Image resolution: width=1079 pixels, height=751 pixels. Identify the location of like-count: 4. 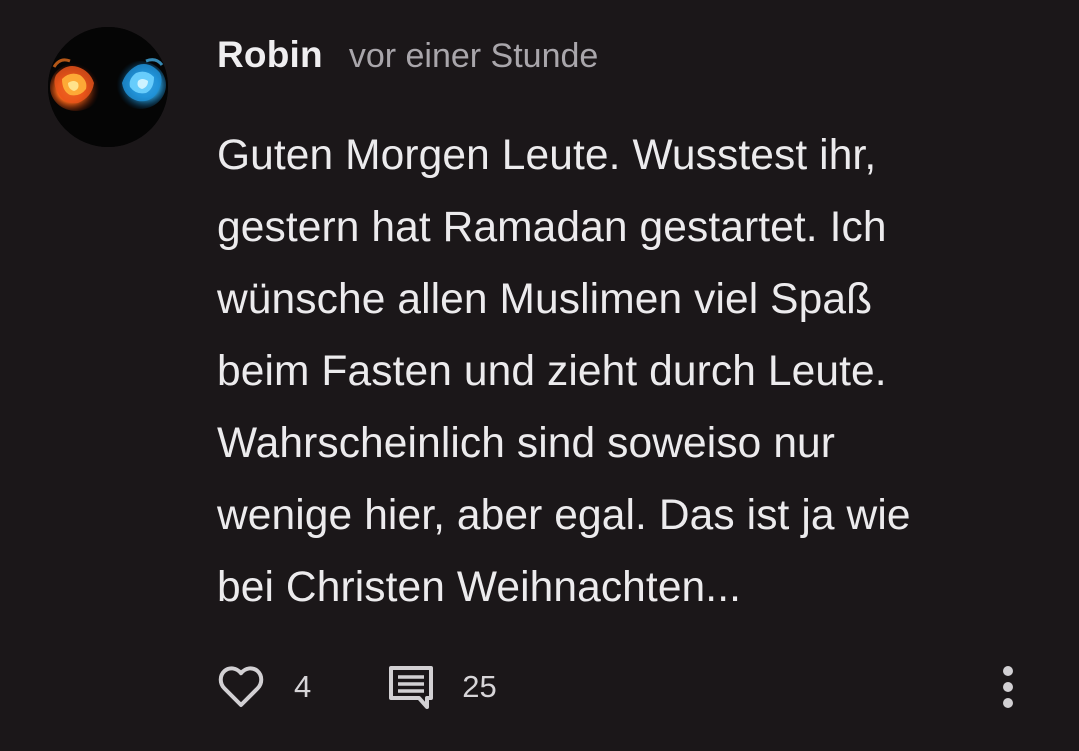
(303, 686).